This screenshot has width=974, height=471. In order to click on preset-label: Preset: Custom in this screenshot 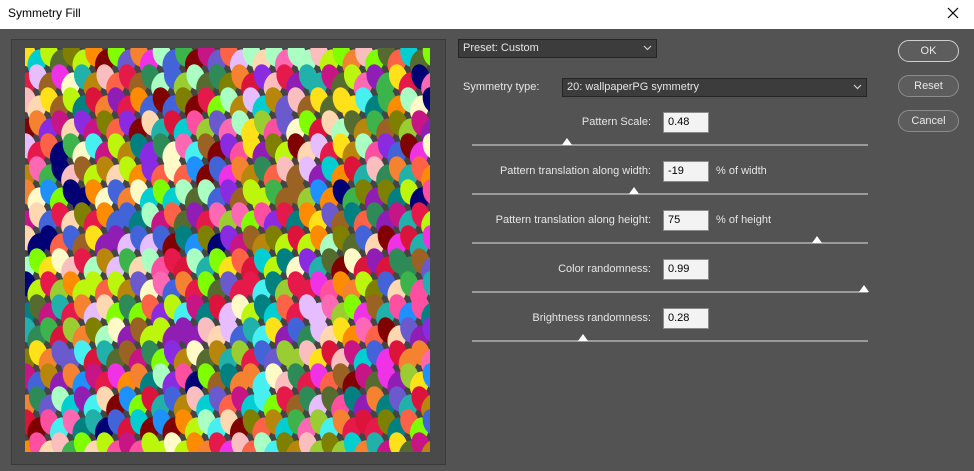, I will do `click(501, 48)`.